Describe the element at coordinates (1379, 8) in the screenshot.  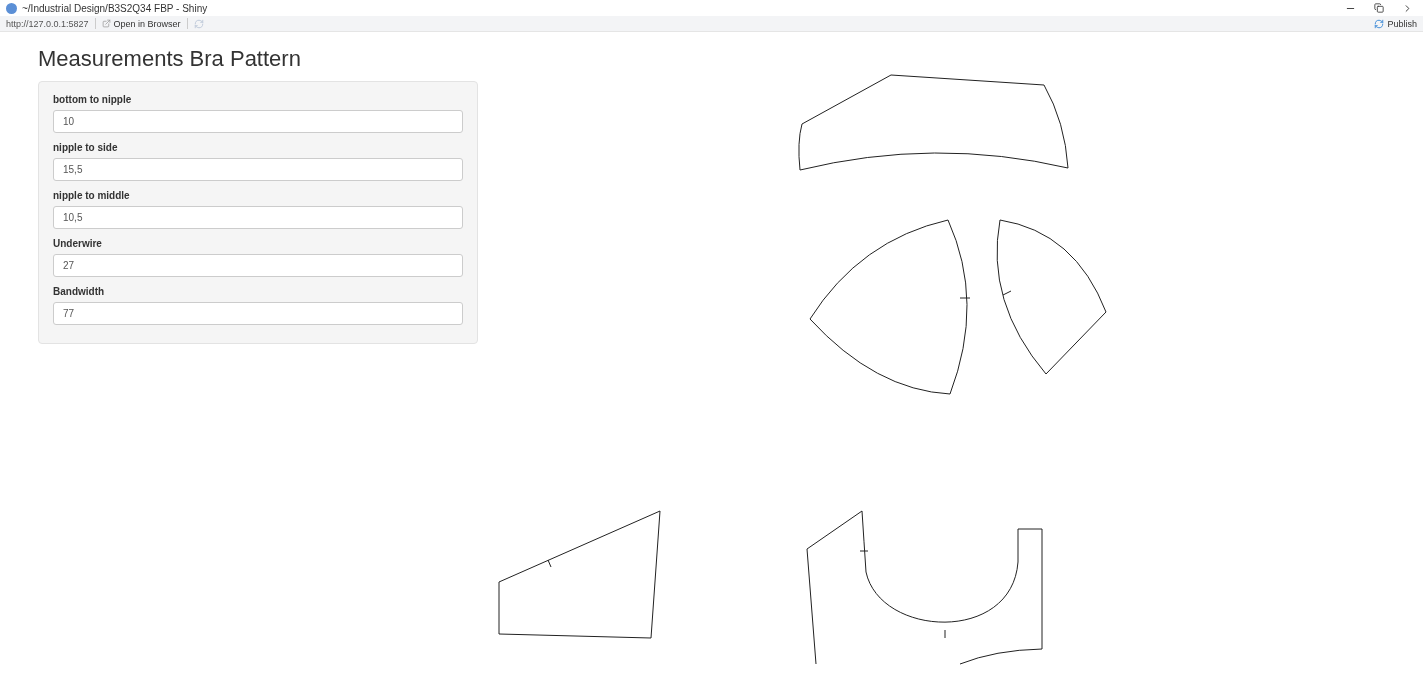
I see `restore-icon` at that location.